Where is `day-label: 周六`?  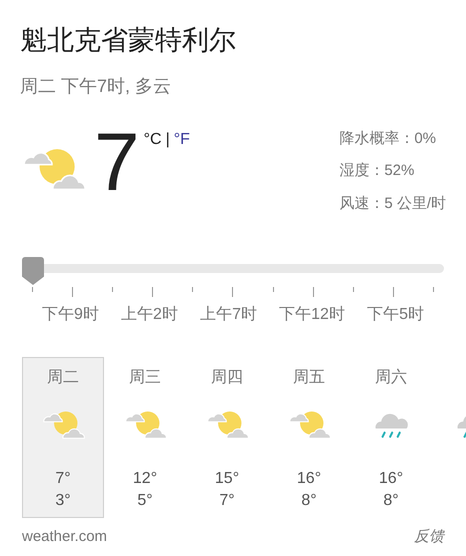 day-label: 周六 is located at coordinates (391, 378).